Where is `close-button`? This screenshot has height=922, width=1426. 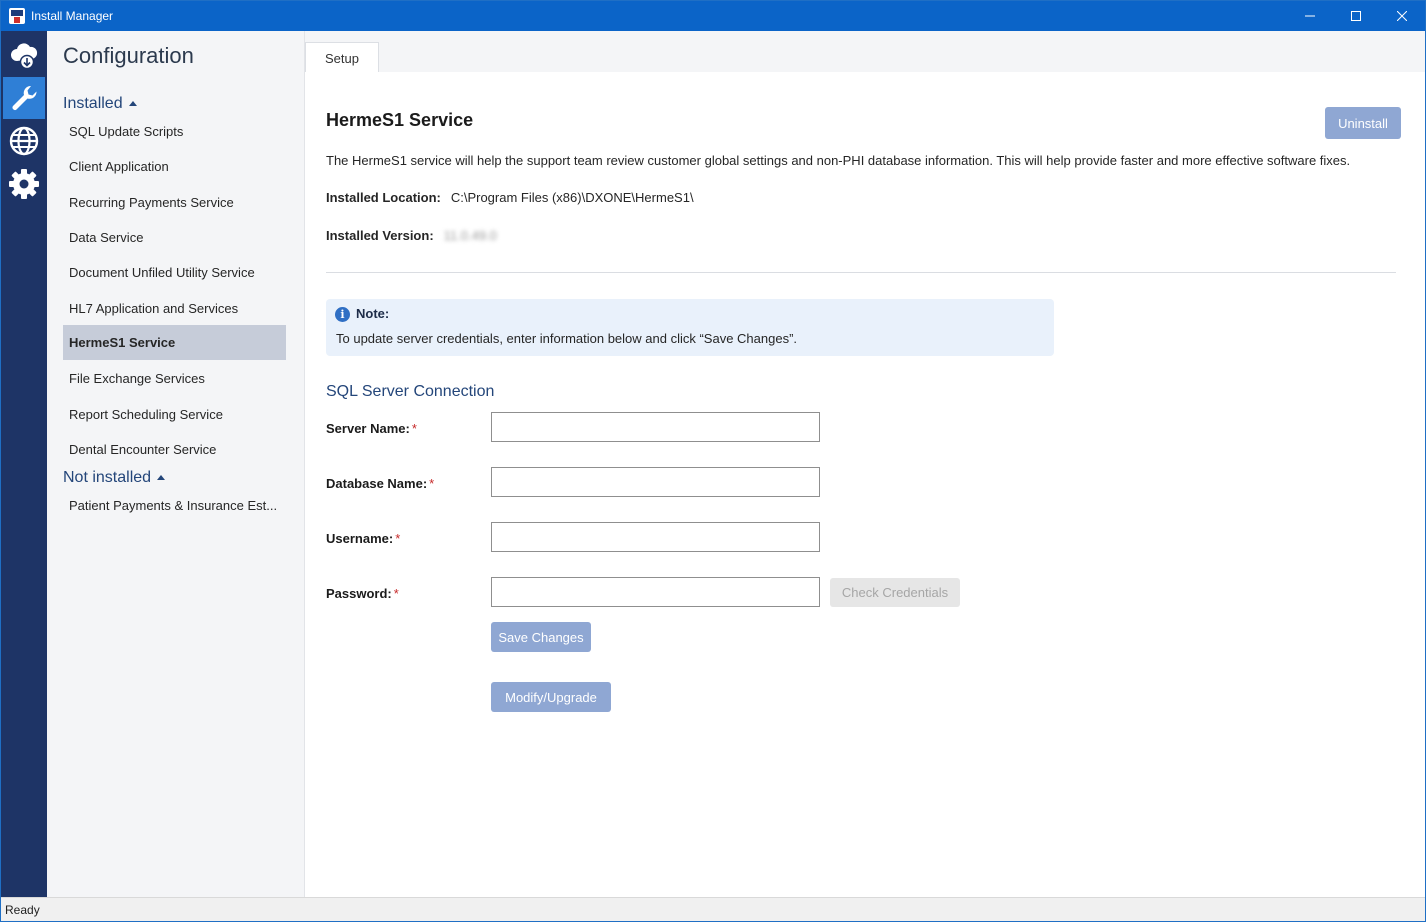
close-button is located at coordinates (1402, 16).